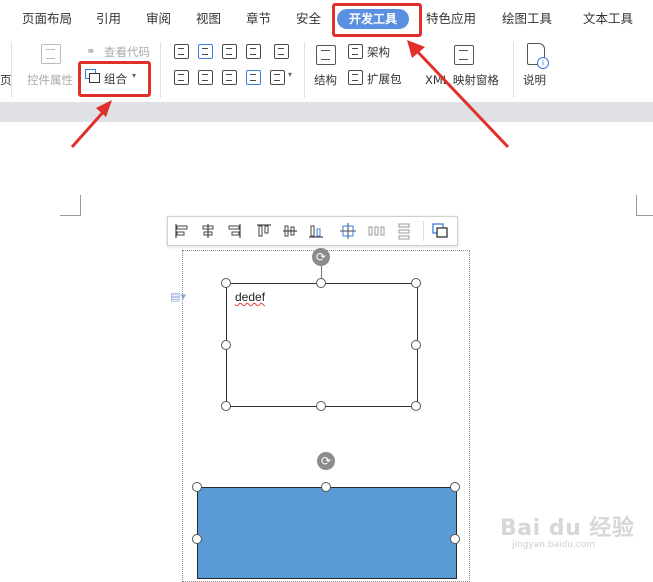 This screenshot has width=653, height=582. What do you see at coordinates (325, 80) in the screenshot?
I see `structure-button: 结构` at bounding box center [325, 80].